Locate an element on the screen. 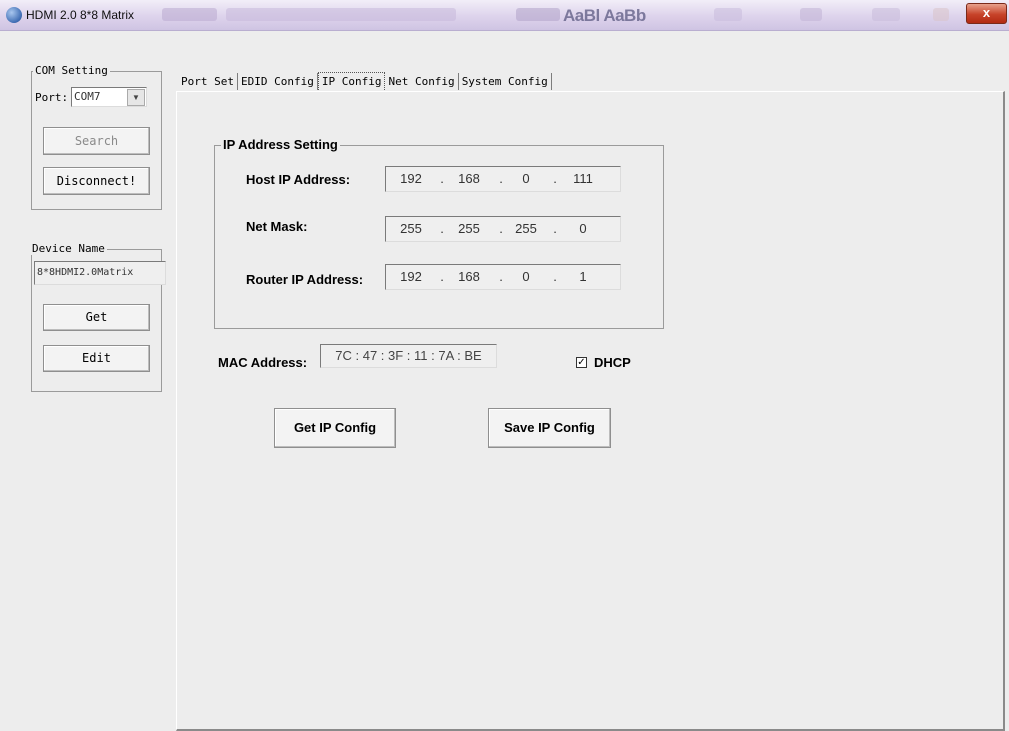 This screenshot has height=731, width=1009. com-setting-label: COM Setting is located at coordinates (71, 70).